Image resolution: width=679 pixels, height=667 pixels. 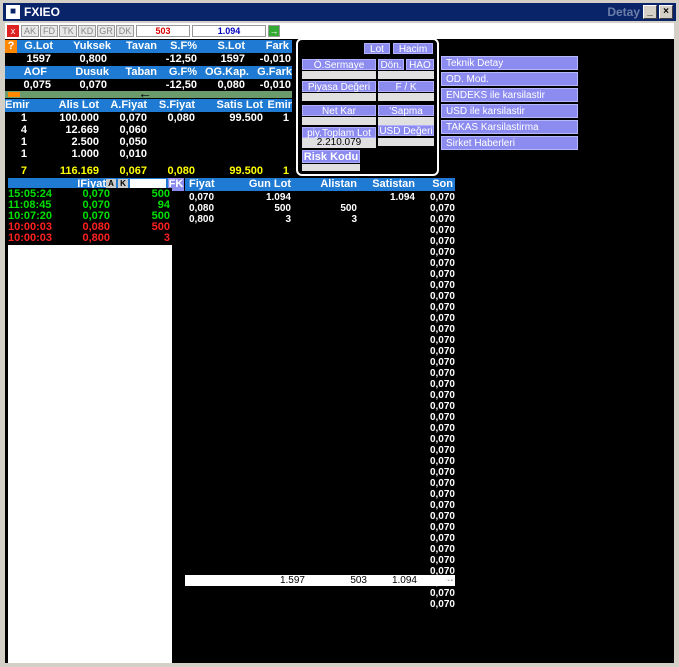 What do you see at coordinates (141, 46) in the screenshot?
I see `col-tavan: Tavan` at bounding box center [141, 46].